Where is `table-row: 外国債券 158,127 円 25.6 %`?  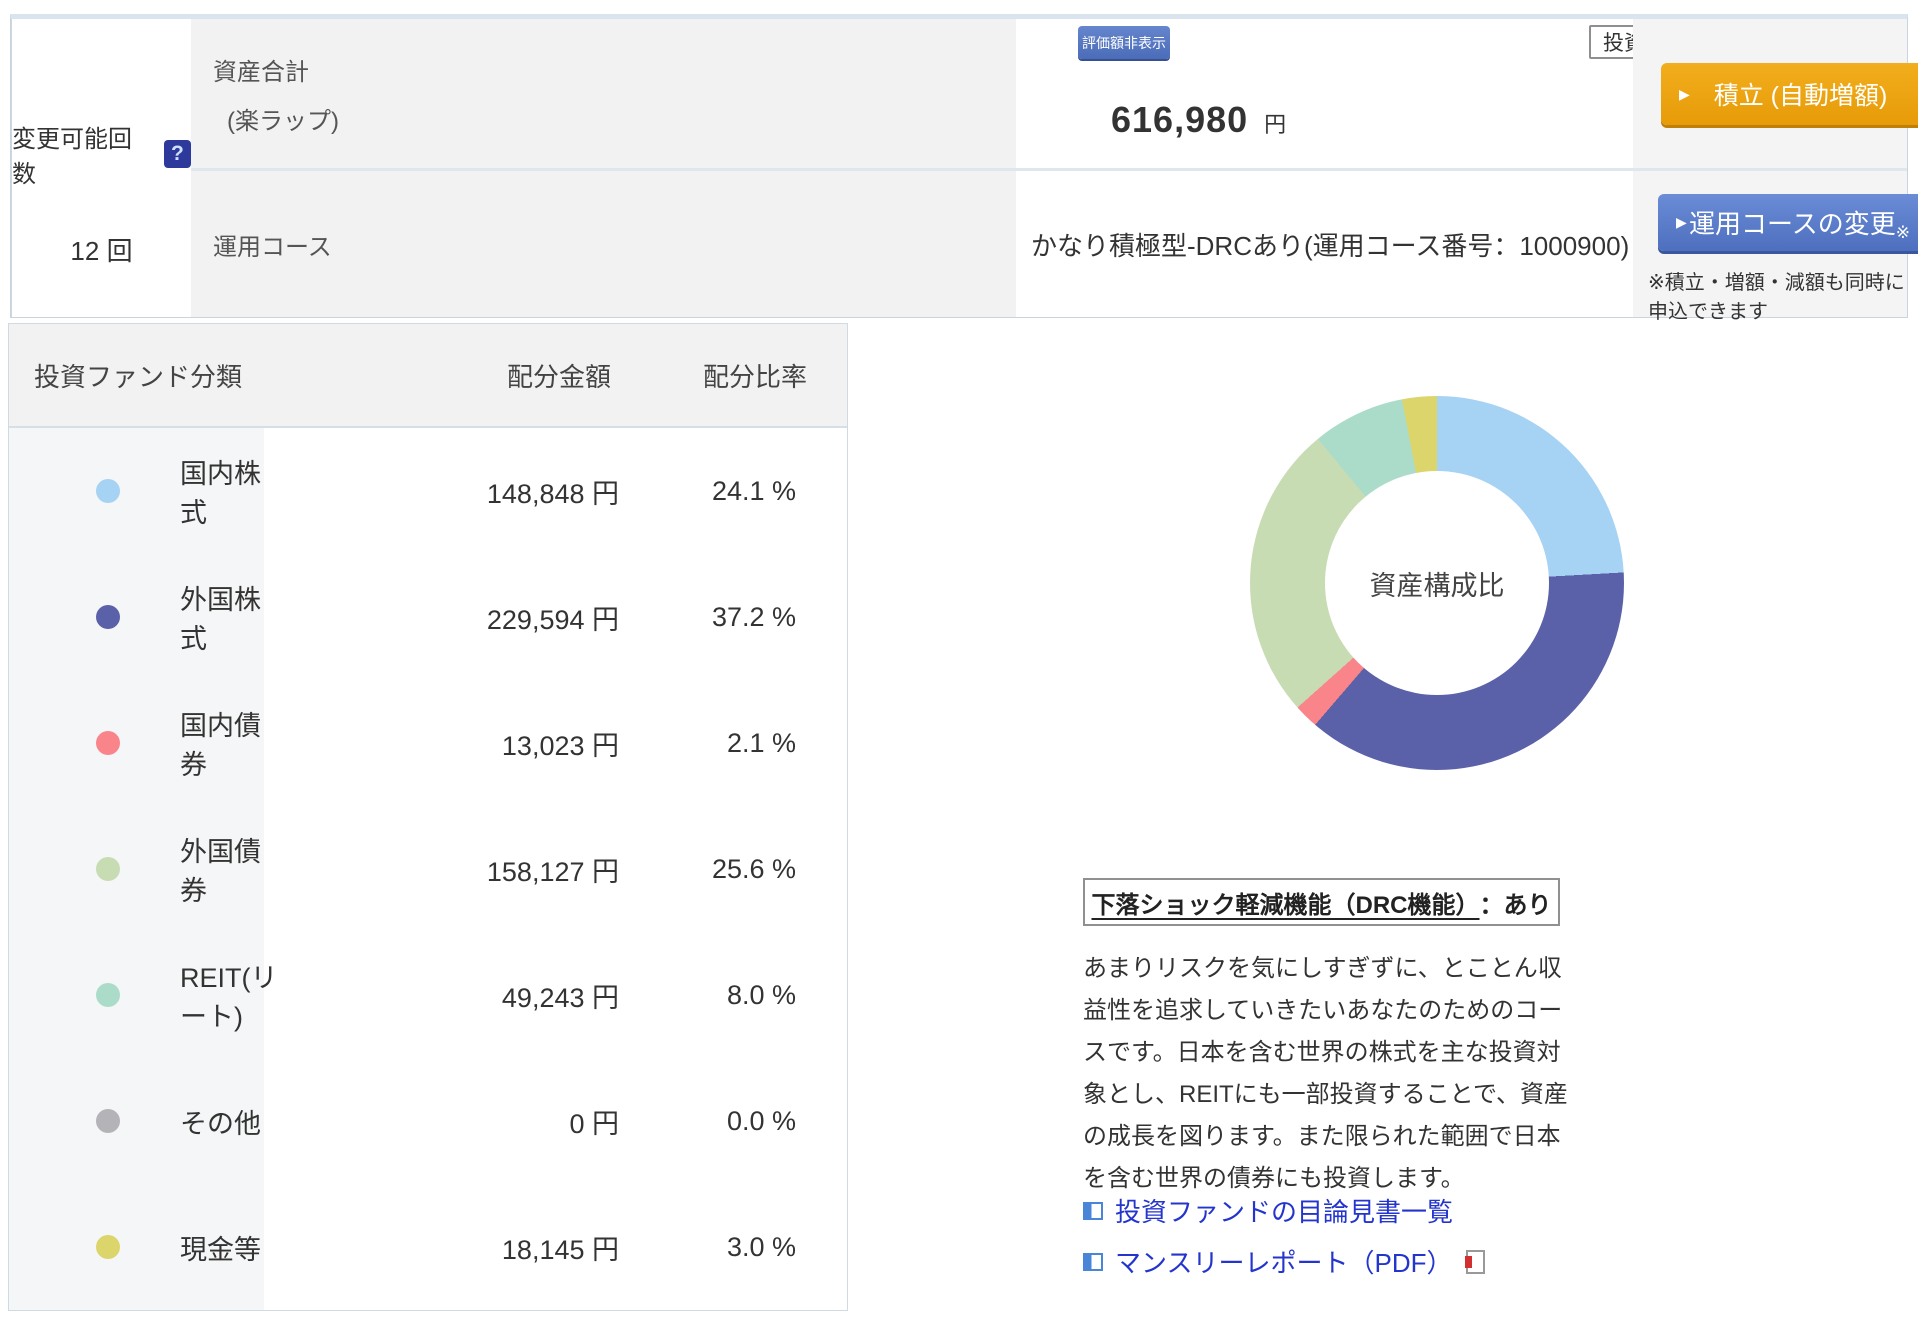
table-row: 外国債券 158,127 円 25.6 % is located at coordinates (428, 869).